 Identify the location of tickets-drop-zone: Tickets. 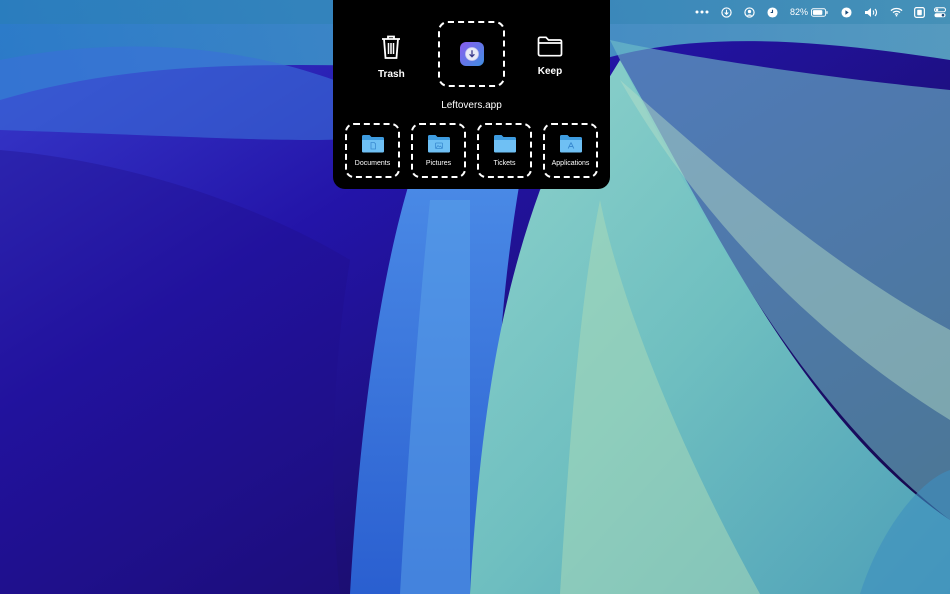
(504, 150).